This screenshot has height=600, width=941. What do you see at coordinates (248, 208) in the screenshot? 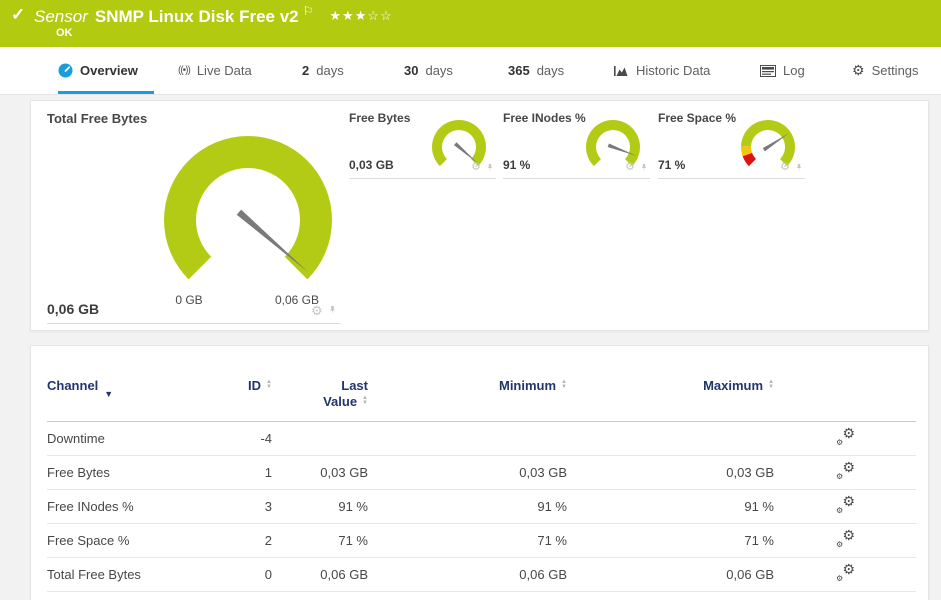
I see `total-free-bytes-gauge` at bounding box center [248, 208].